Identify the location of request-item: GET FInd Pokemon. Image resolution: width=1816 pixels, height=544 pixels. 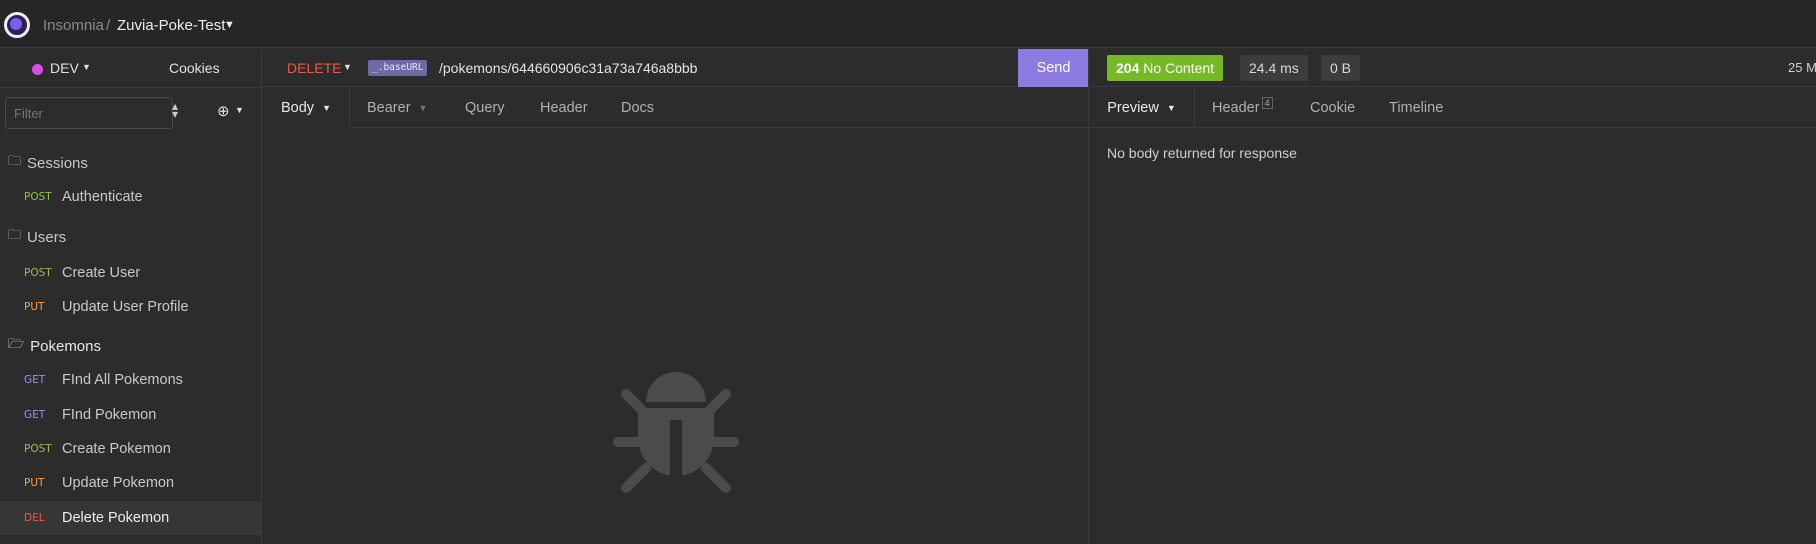
(130, 415).